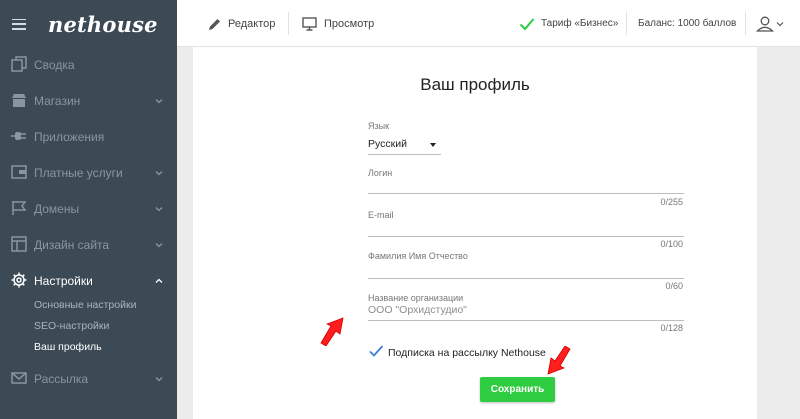  I want to click on full-name-counter: 0/60, so click(674, 286).